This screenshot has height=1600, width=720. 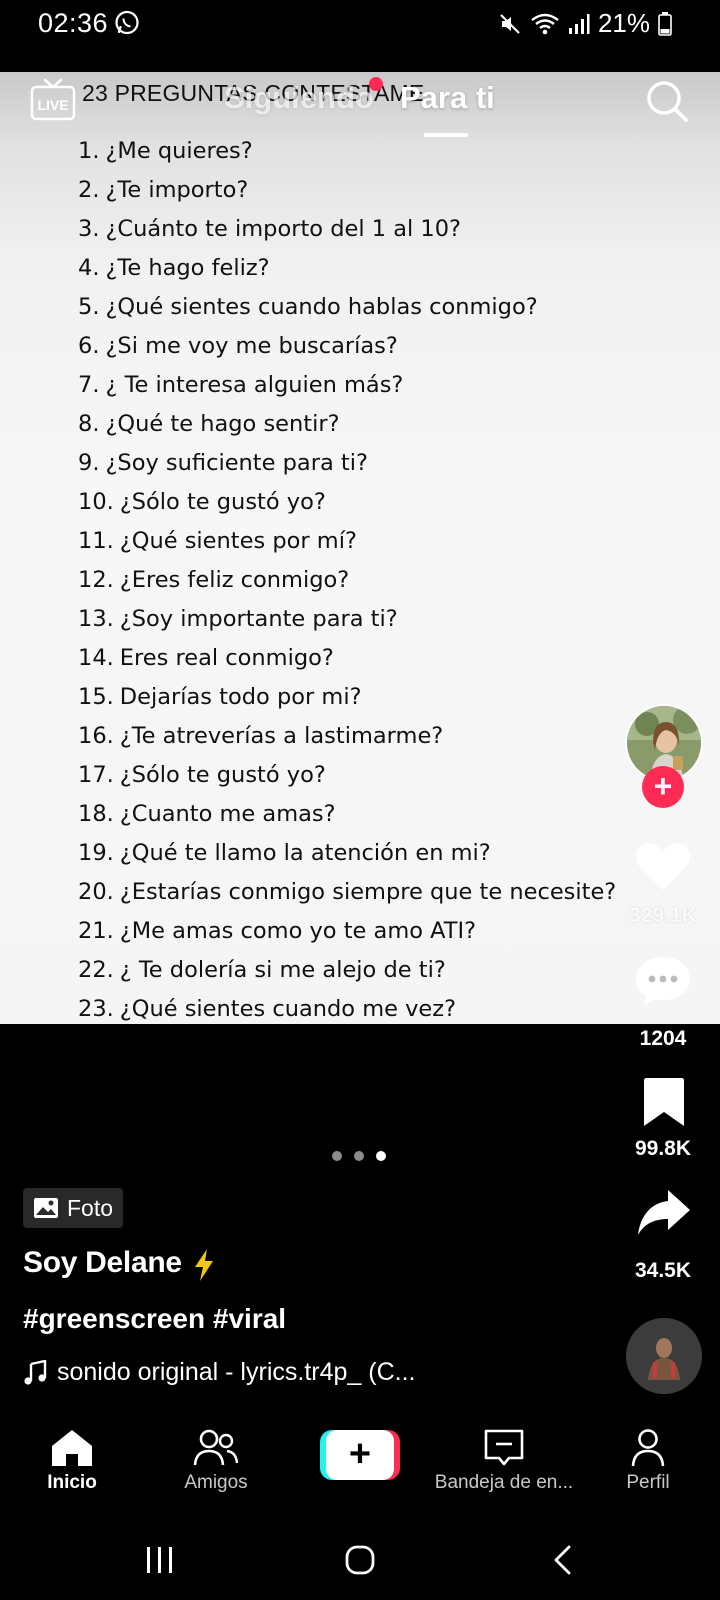 I want to click on live-tv-icon: LIVE, so click(x=53, y=100).